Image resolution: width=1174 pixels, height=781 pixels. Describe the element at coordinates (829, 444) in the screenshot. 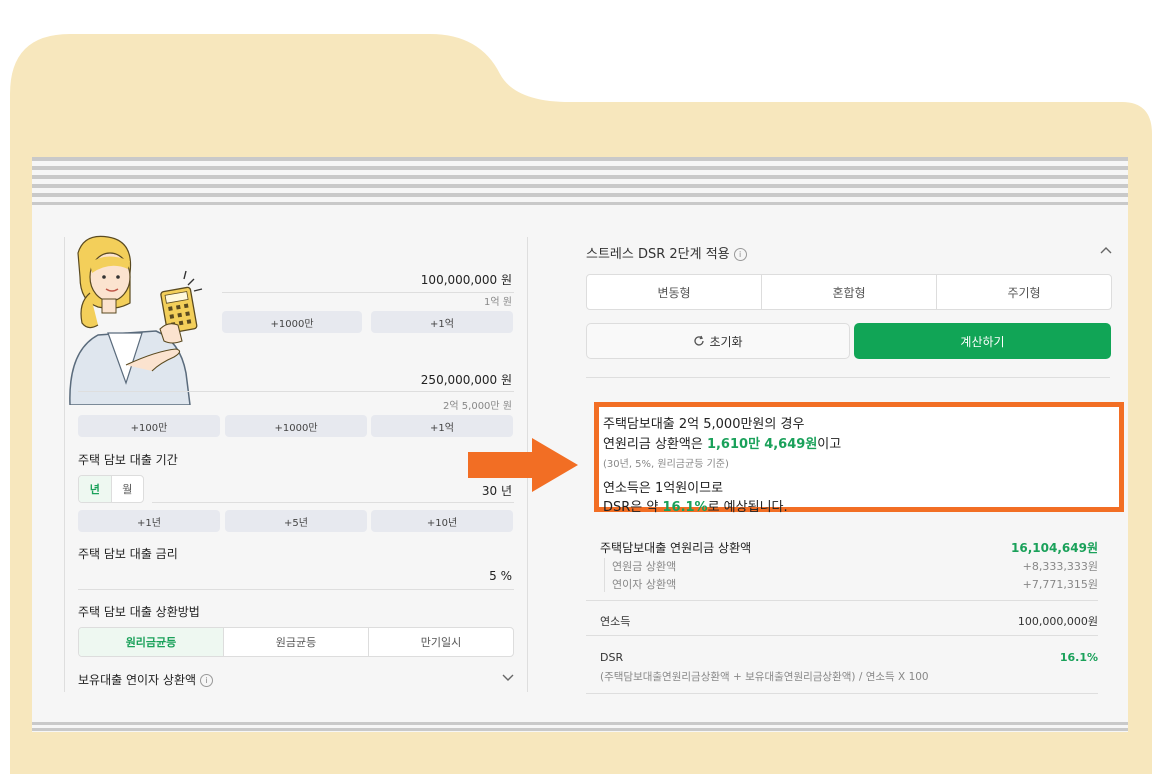

I see `result-repay-suffix: 이고` at that location.